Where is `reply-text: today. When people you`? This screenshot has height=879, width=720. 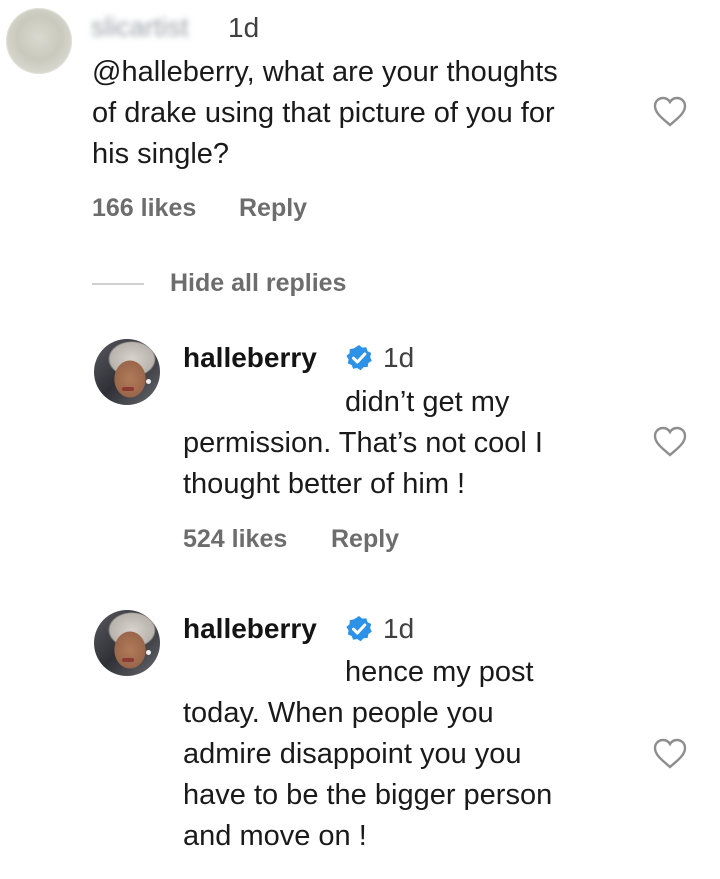 reply-text: today. When people you is located at coordinates (338, 713).